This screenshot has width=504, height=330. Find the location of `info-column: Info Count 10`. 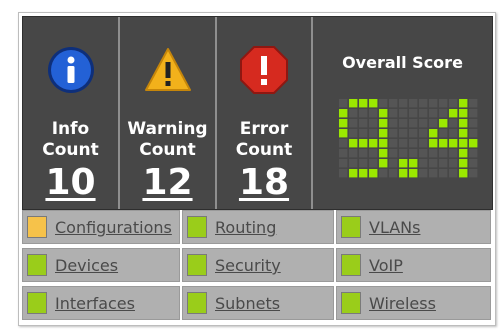

info-column: Info Count 10 is located at coordinates (71, 113).